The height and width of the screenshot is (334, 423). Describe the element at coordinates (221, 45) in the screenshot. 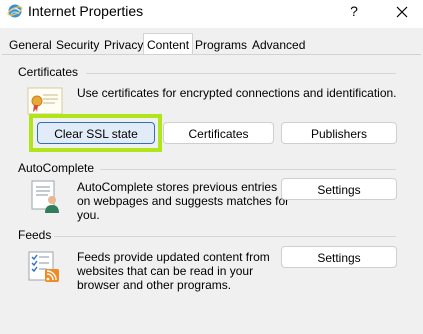

I see `tab-programs: Programs` at that location.